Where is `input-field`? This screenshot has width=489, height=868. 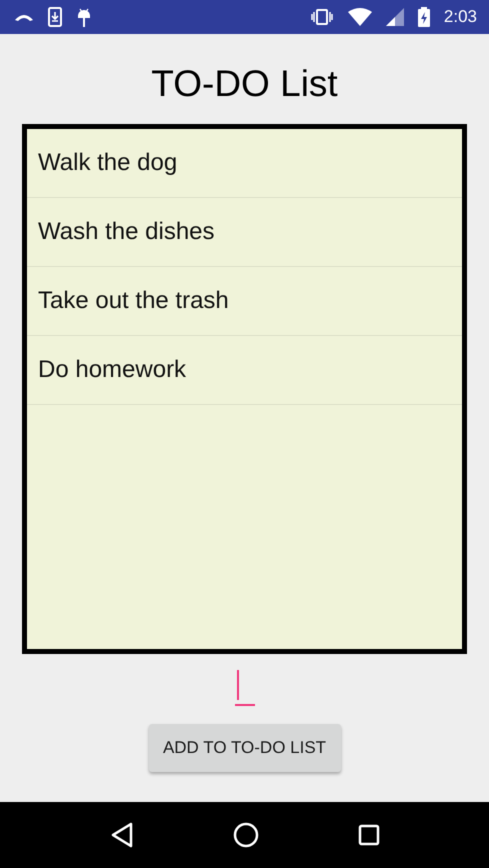
input-field is located at coordinates (244, 687).